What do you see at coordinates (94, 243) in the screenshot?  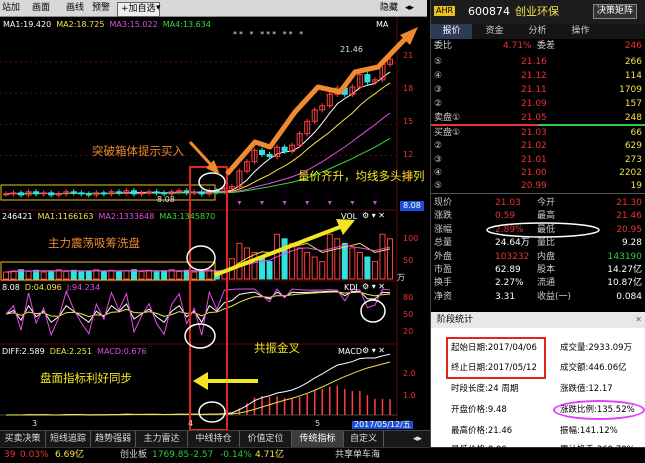 I see `annotation-shakeout: 主力震荡吸筹洗盘` at bounding box center [94, 243].